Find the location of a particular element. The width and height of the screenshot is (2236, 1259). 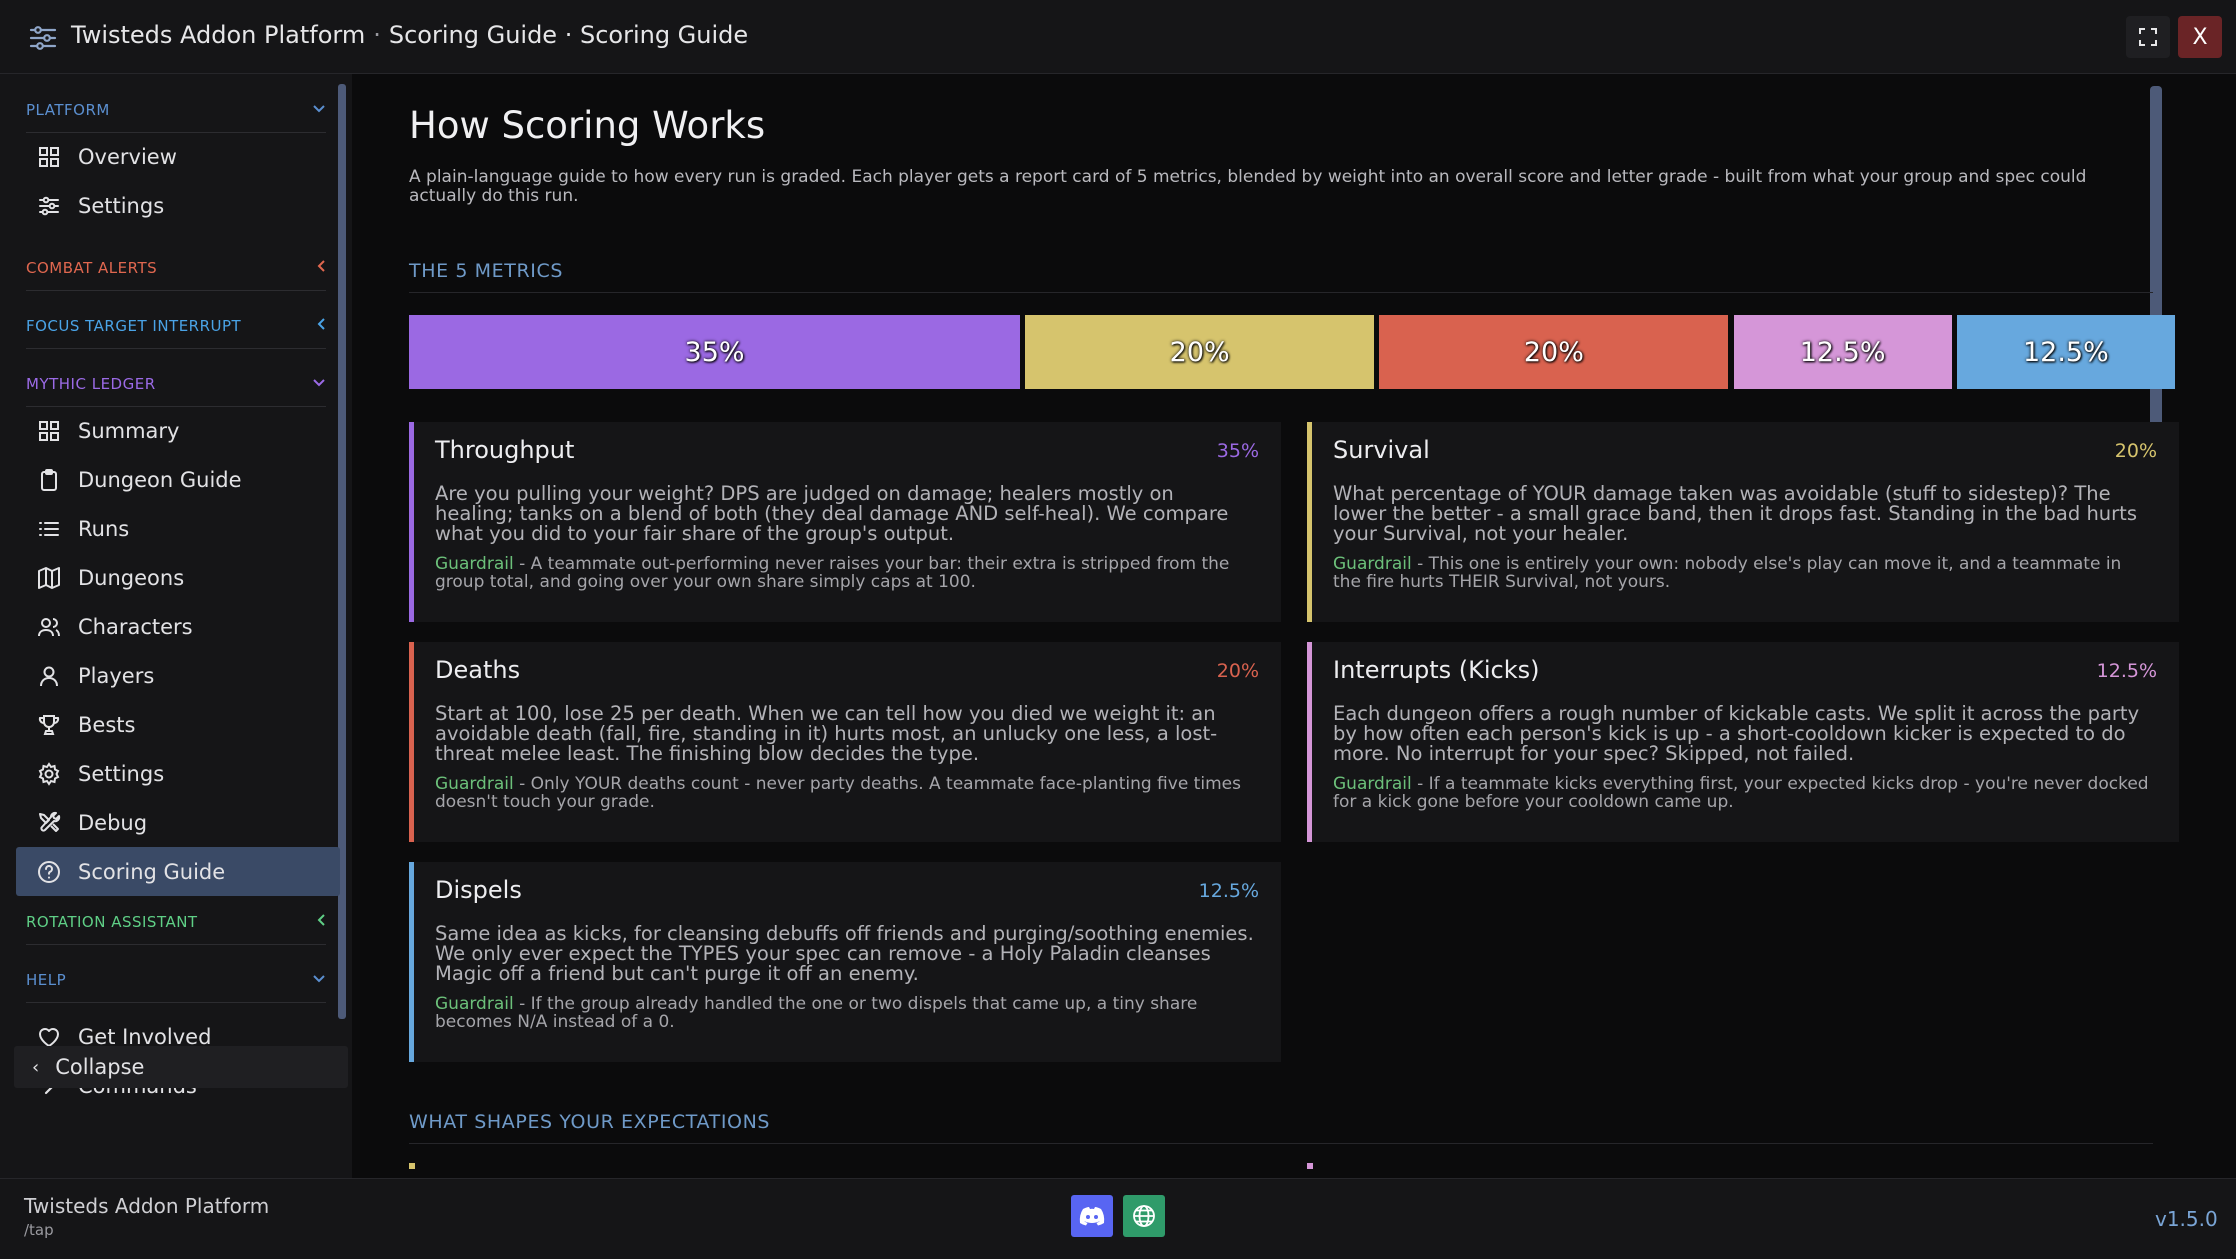

sidebar-item-players: Players is located at coordinates (178, 675).